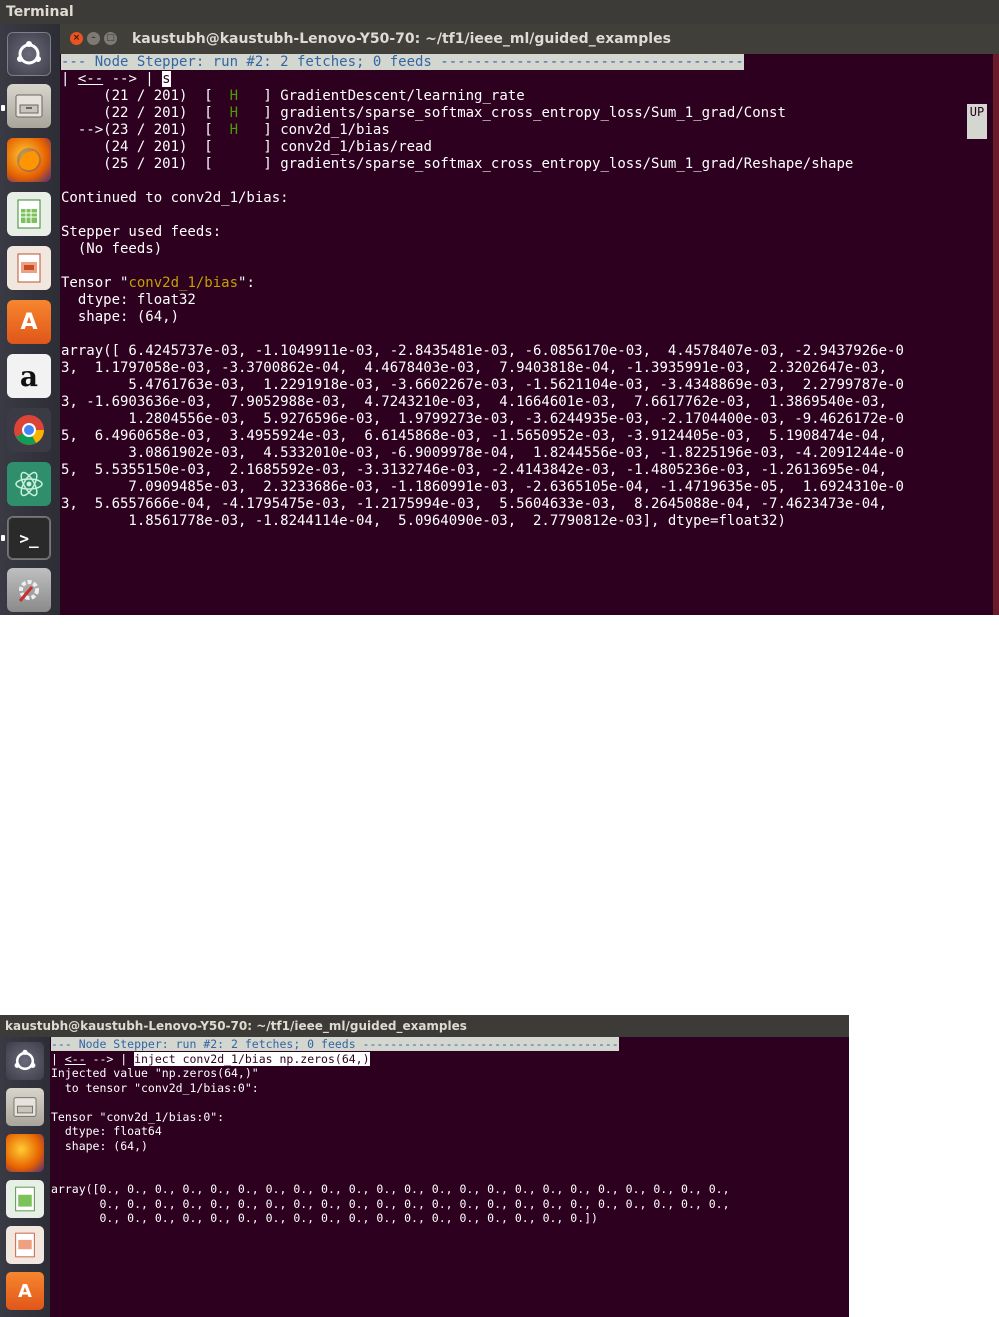 This screenshot has height=1317, width=999. Describe the element at coordinates (128, 300) in the screenshot. I see `tensor-dtype: dtype: float32` at that location.